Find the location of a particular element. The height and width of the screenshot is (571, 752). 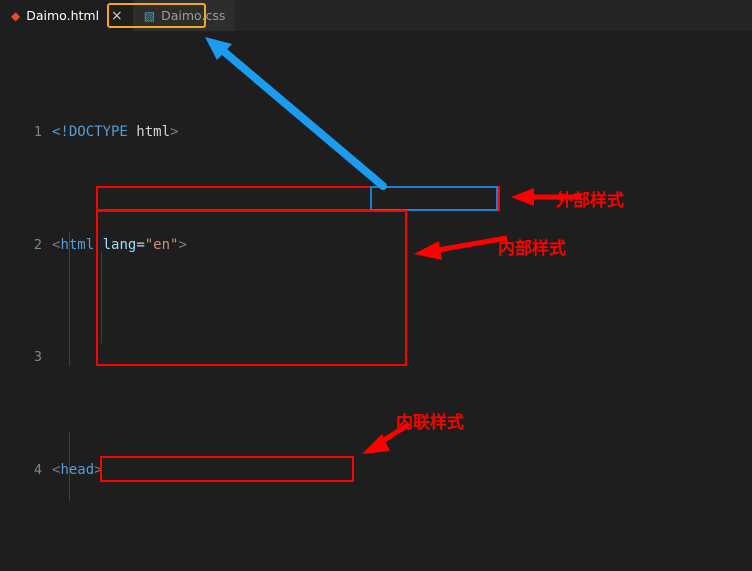

token-tag-head: head is located at coordinates (77, 469).